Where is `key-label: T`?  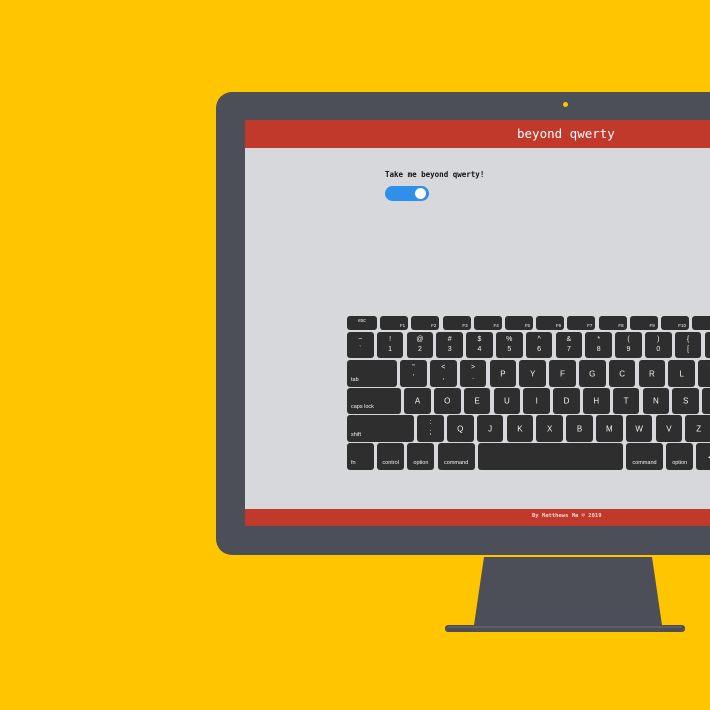
key-label: T is located at coordinates (626, 401).